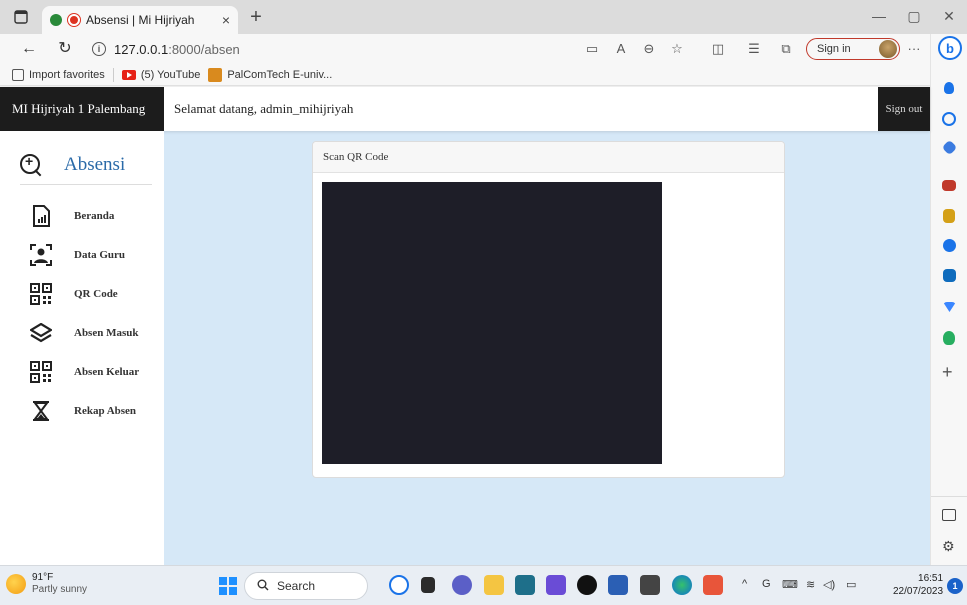  Describe the element at coordinates (41, 216) in the screenshot. I see `report-icon` at that location.